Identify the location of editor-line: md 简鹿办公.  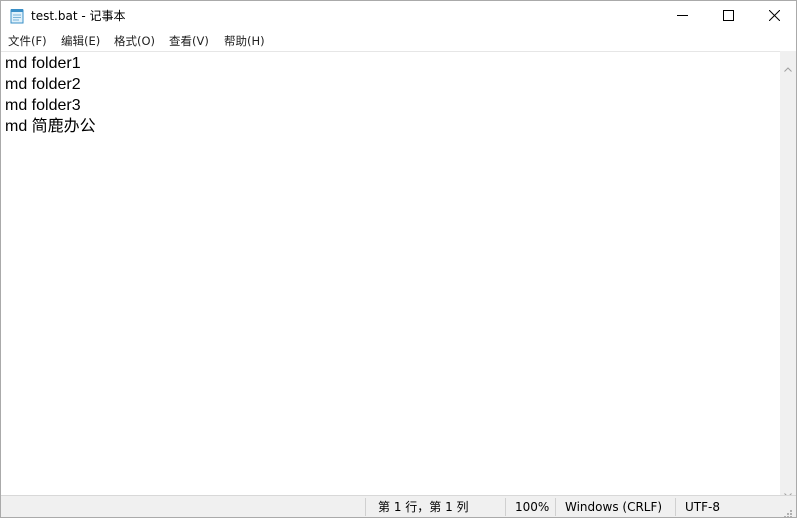
(50, 126).